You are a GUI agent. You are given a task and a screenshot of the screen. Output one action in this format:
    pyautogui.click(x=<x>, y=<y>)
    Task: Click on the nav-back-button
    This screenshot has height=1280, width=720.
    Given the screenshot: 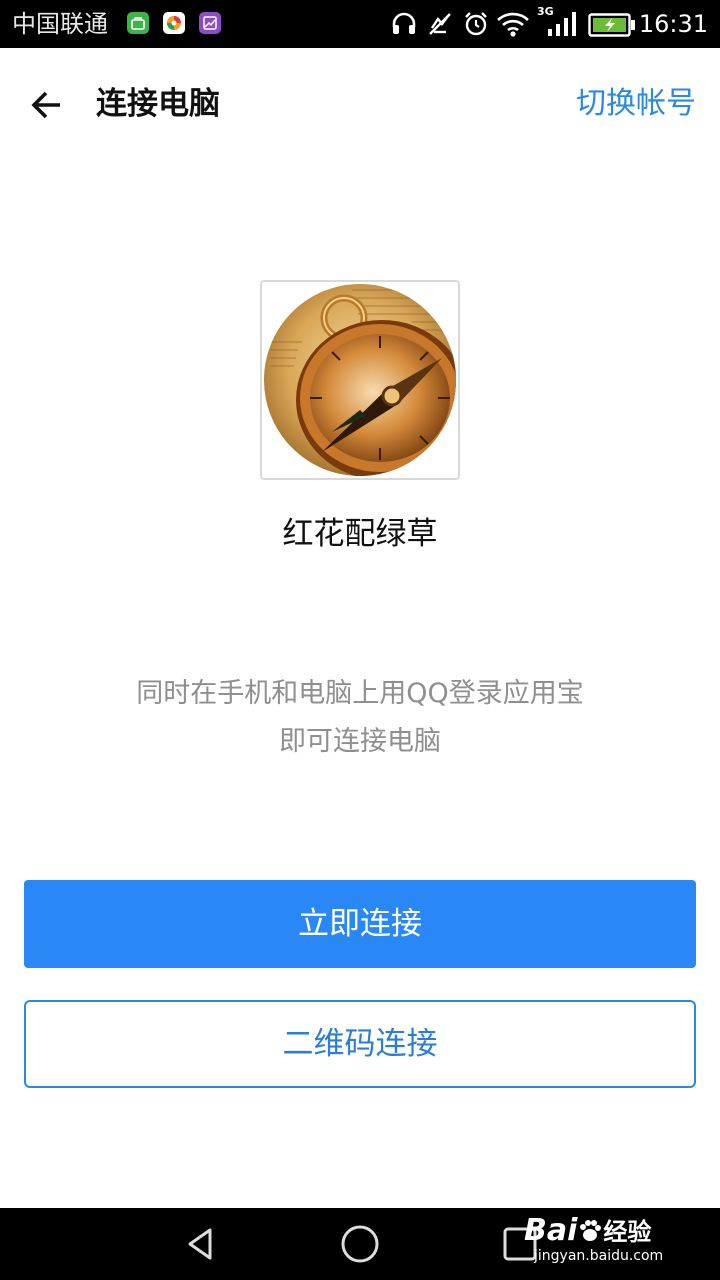 What is the action you would take?
    pyautogui.click(x=200, y=1244)
    